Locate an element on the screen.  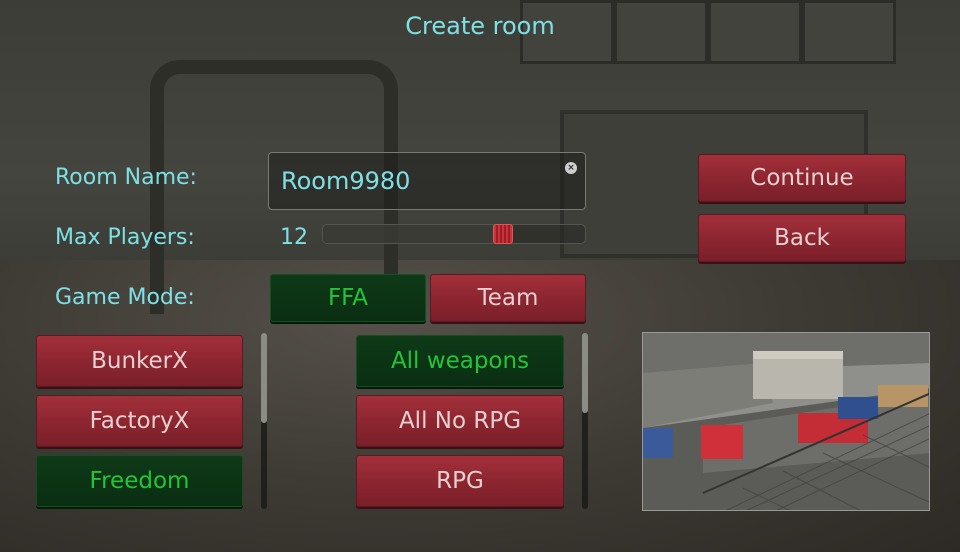
weapon-item-rpg: RPG is located at coordinates (460, 481).